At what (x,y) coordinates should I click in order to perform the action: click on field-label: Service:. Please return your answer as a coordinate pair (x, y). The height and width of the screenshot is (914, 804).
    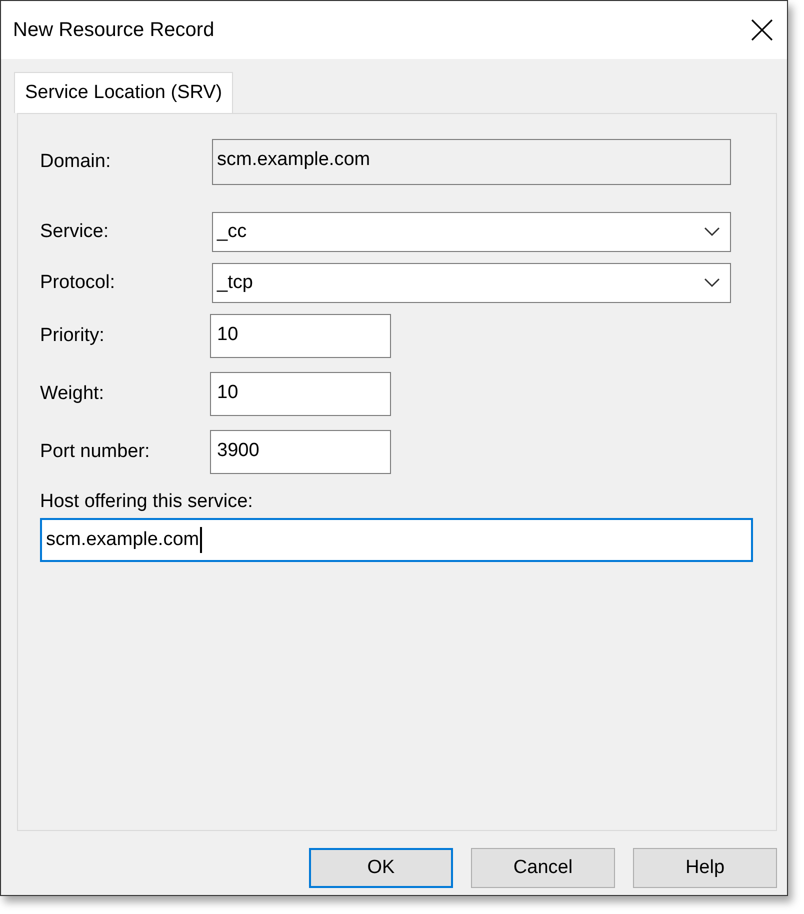
    Looking at the image, I should click on (74, 232).